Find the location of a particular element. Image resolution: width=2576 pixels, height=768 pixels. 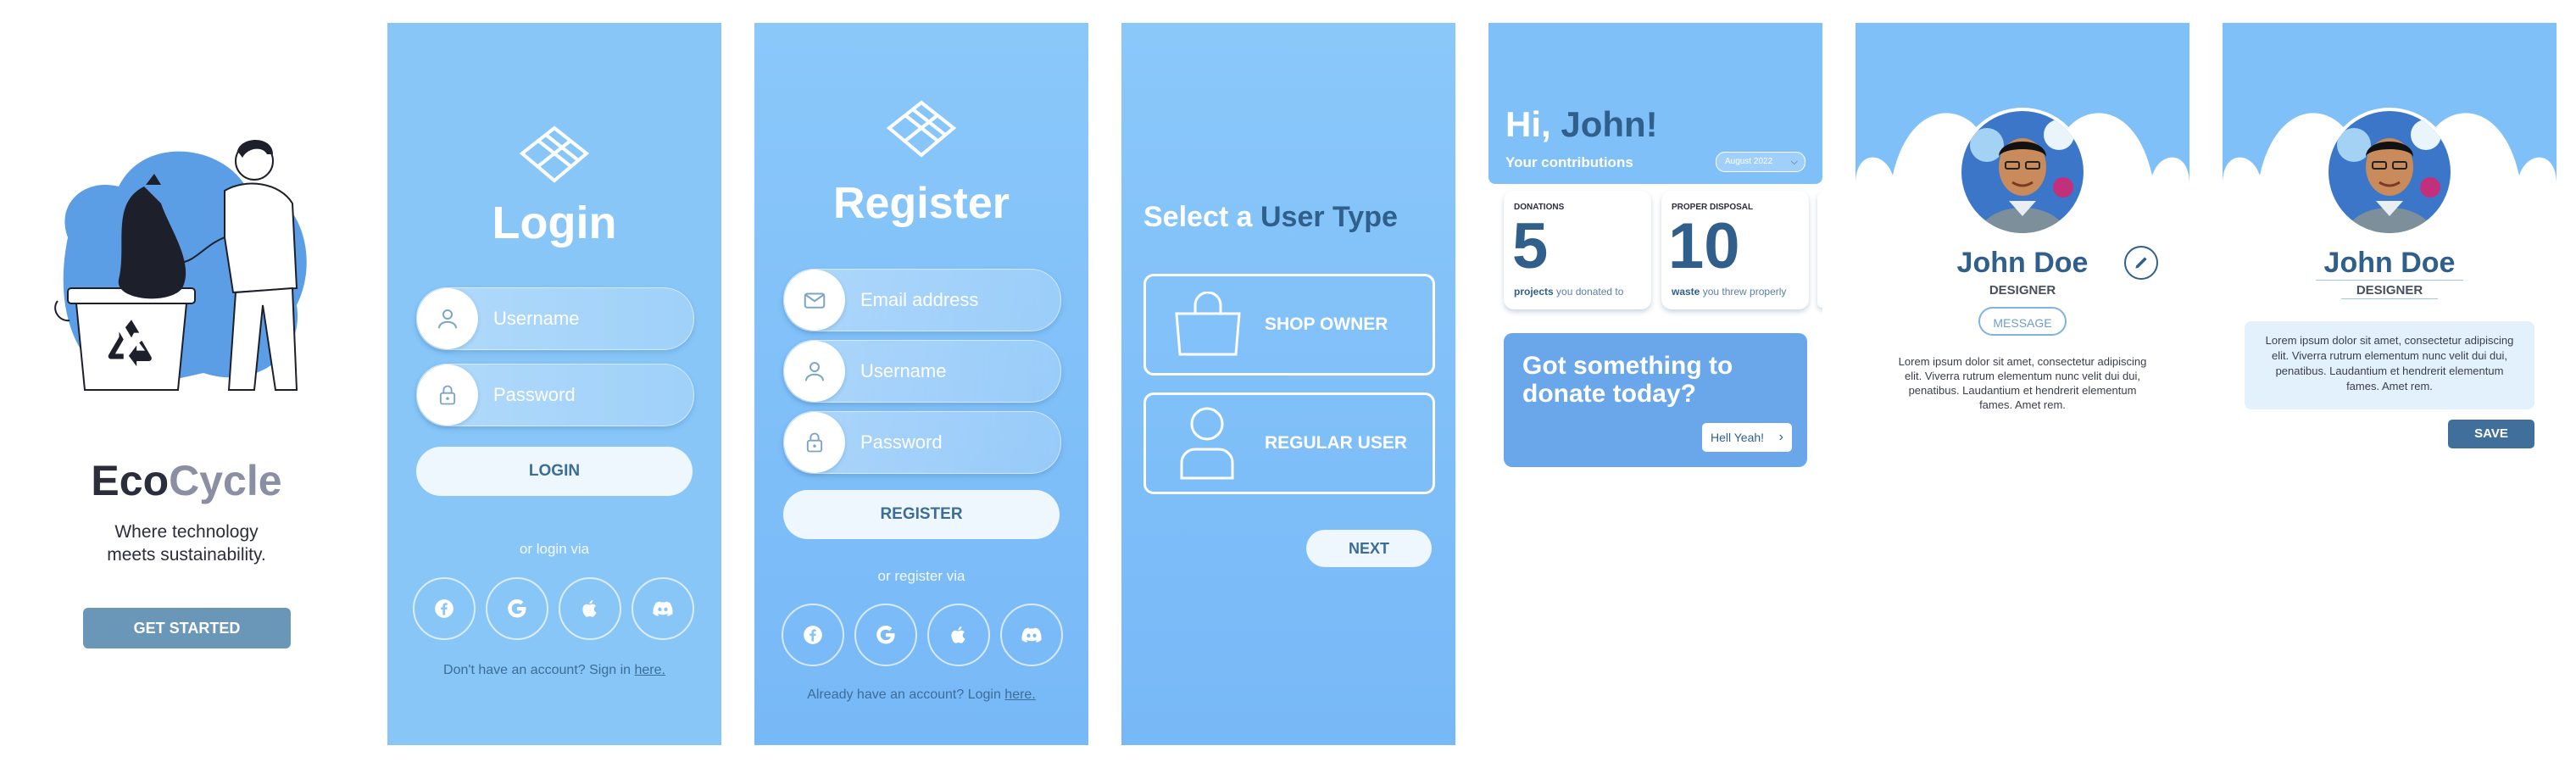

name-input-value: John Doe is located at coordinates (2389, 263).